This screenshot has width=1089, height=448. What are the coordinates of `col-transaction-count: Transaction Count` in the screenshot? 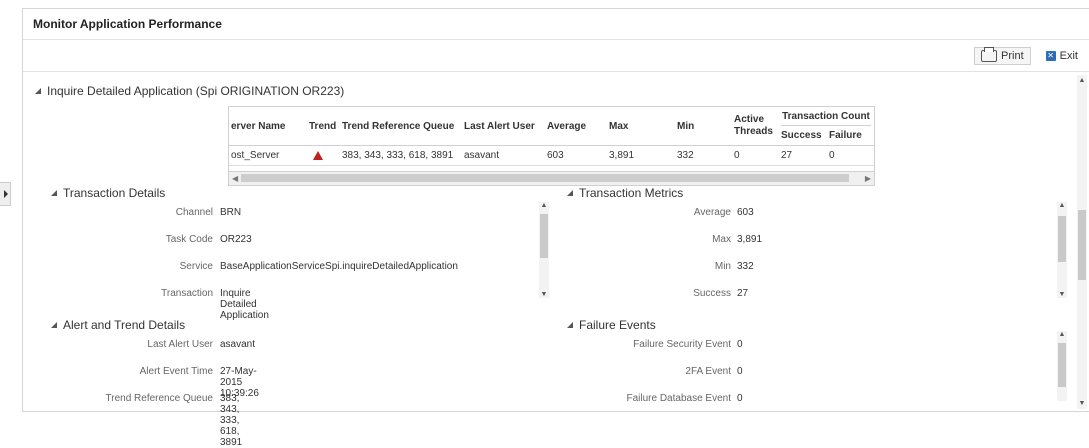 It's located at (826, 116).